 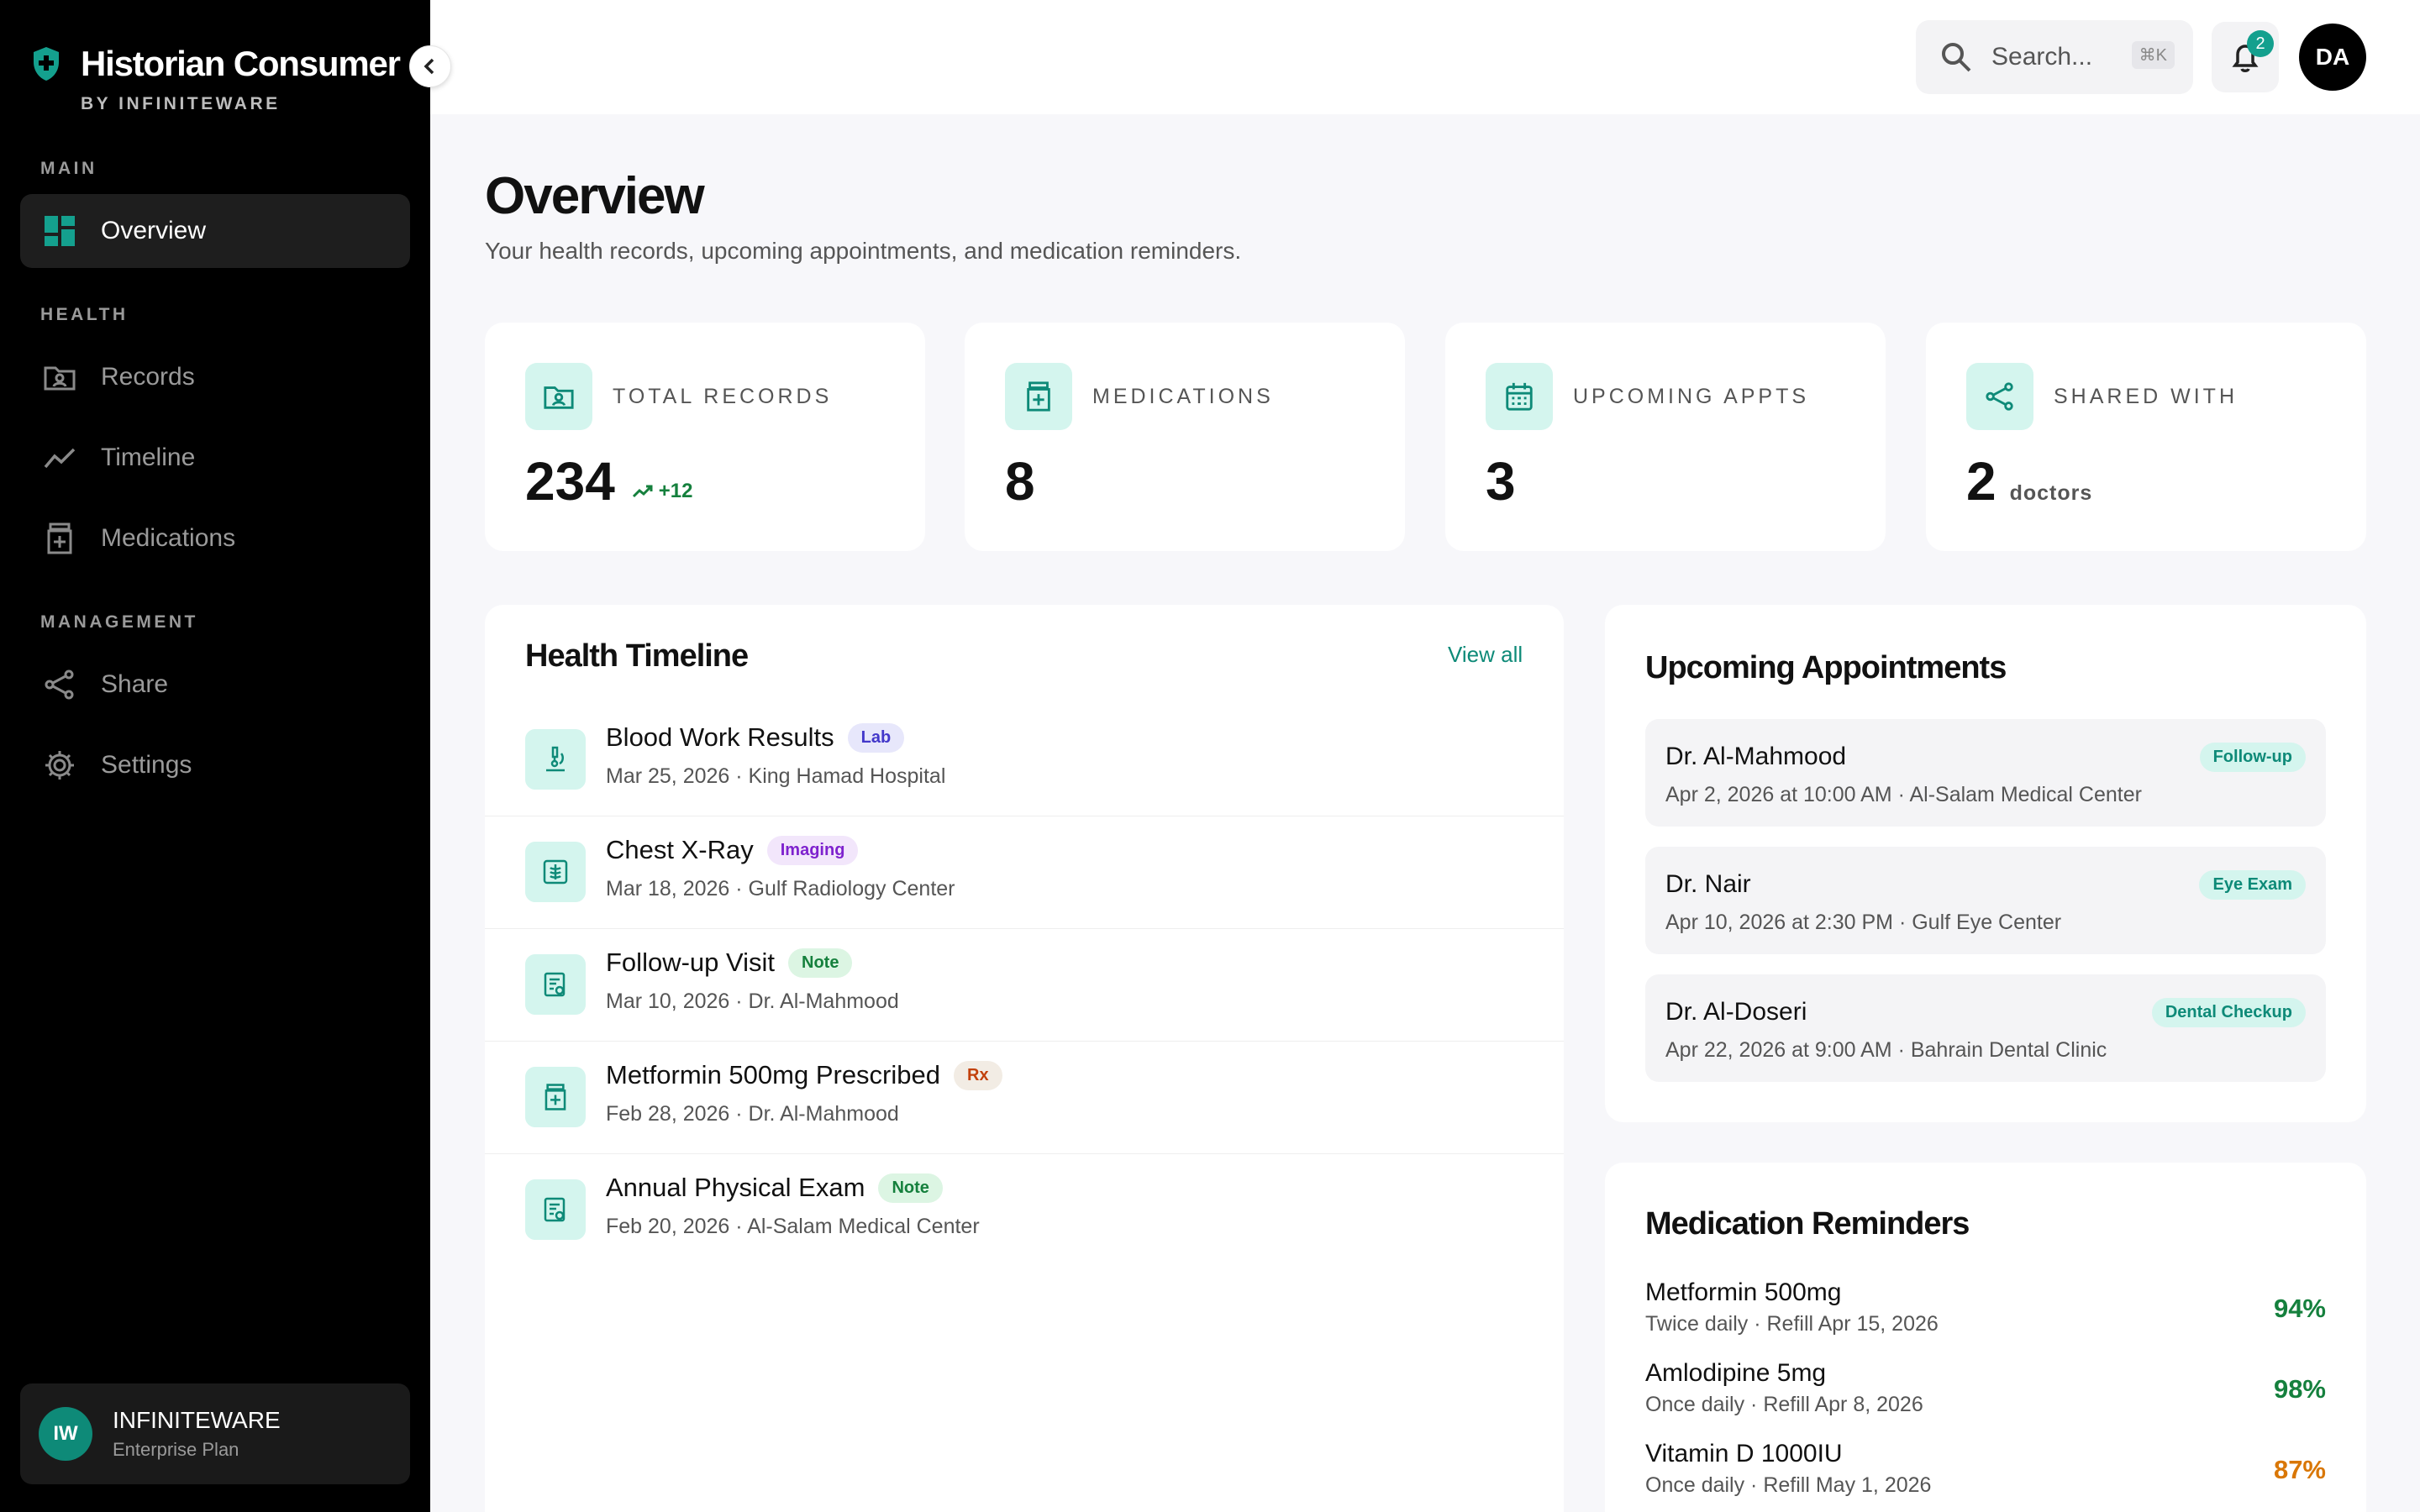 What do you see at coordinates (2252, 757) in the screenshot?
I see `appointment-type-badge: Follow-up` at bounding box center [2252, 757].